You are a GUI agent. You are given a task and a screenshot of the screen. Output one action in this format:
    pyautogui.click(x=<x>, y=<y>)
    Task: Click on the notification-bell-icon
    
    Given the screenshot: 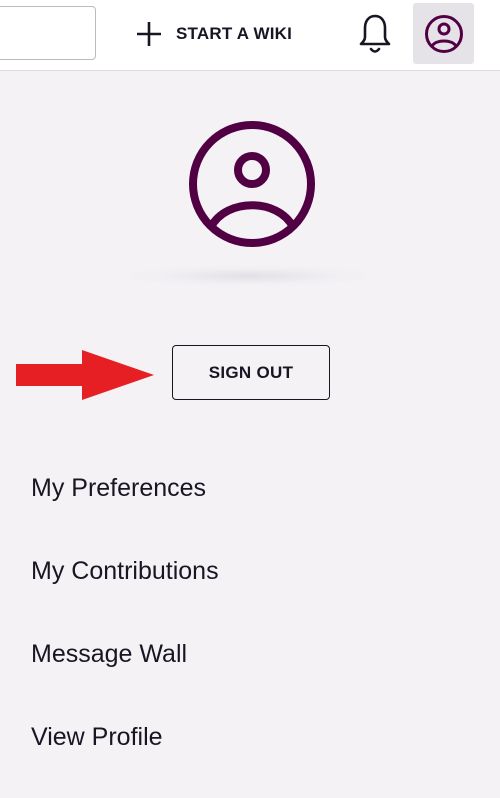 What is the action you would take?
    pyautogui.click(x=375, y=34)
    